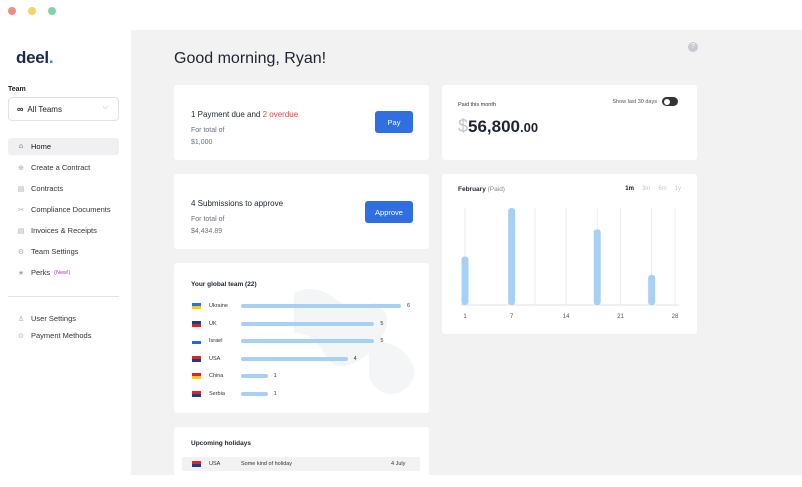 This screenshot has height=487, width=802. Describe the element at coordinates (52, 11) in the screenshot. I see `maximize-window-dot` at that location.